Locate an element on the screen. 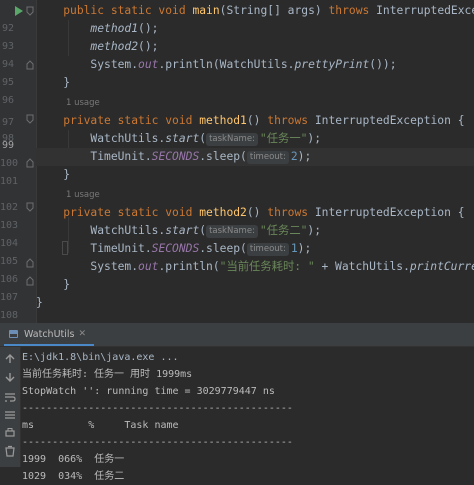 This screenshot has height=485, width=474. code-text: TimeUnit. is located at coordinates (121, 156).